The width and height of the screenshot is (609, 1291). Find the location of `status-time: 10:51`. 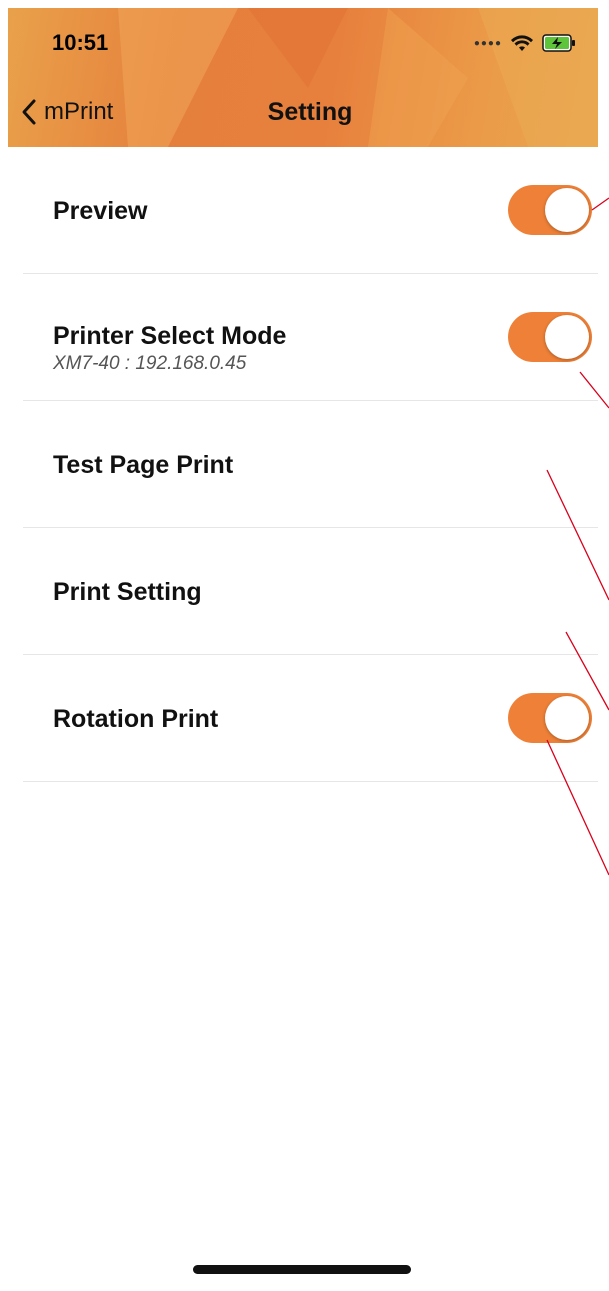

status-time: 10:51 is located at coordinates (80, 42).